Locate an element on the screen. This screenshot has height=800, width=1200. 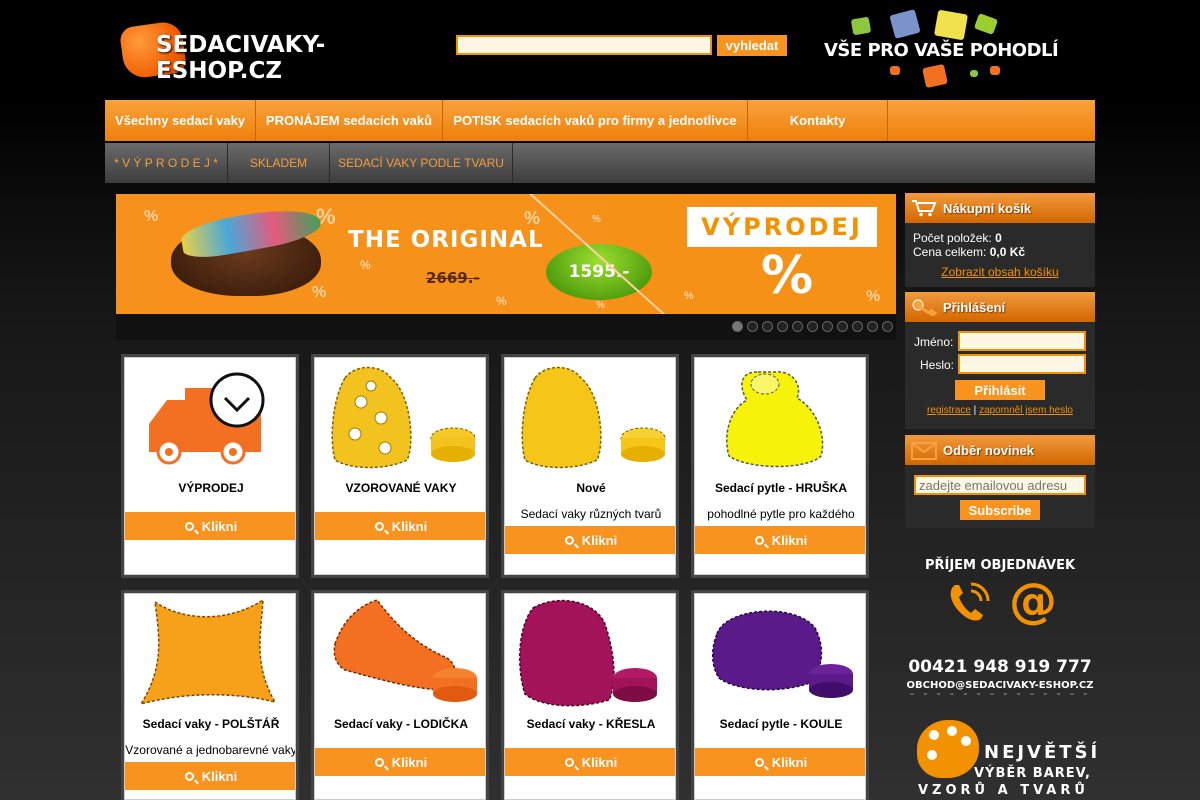
subscribe-button: Subscribe is located at coordinates (1000, 510).